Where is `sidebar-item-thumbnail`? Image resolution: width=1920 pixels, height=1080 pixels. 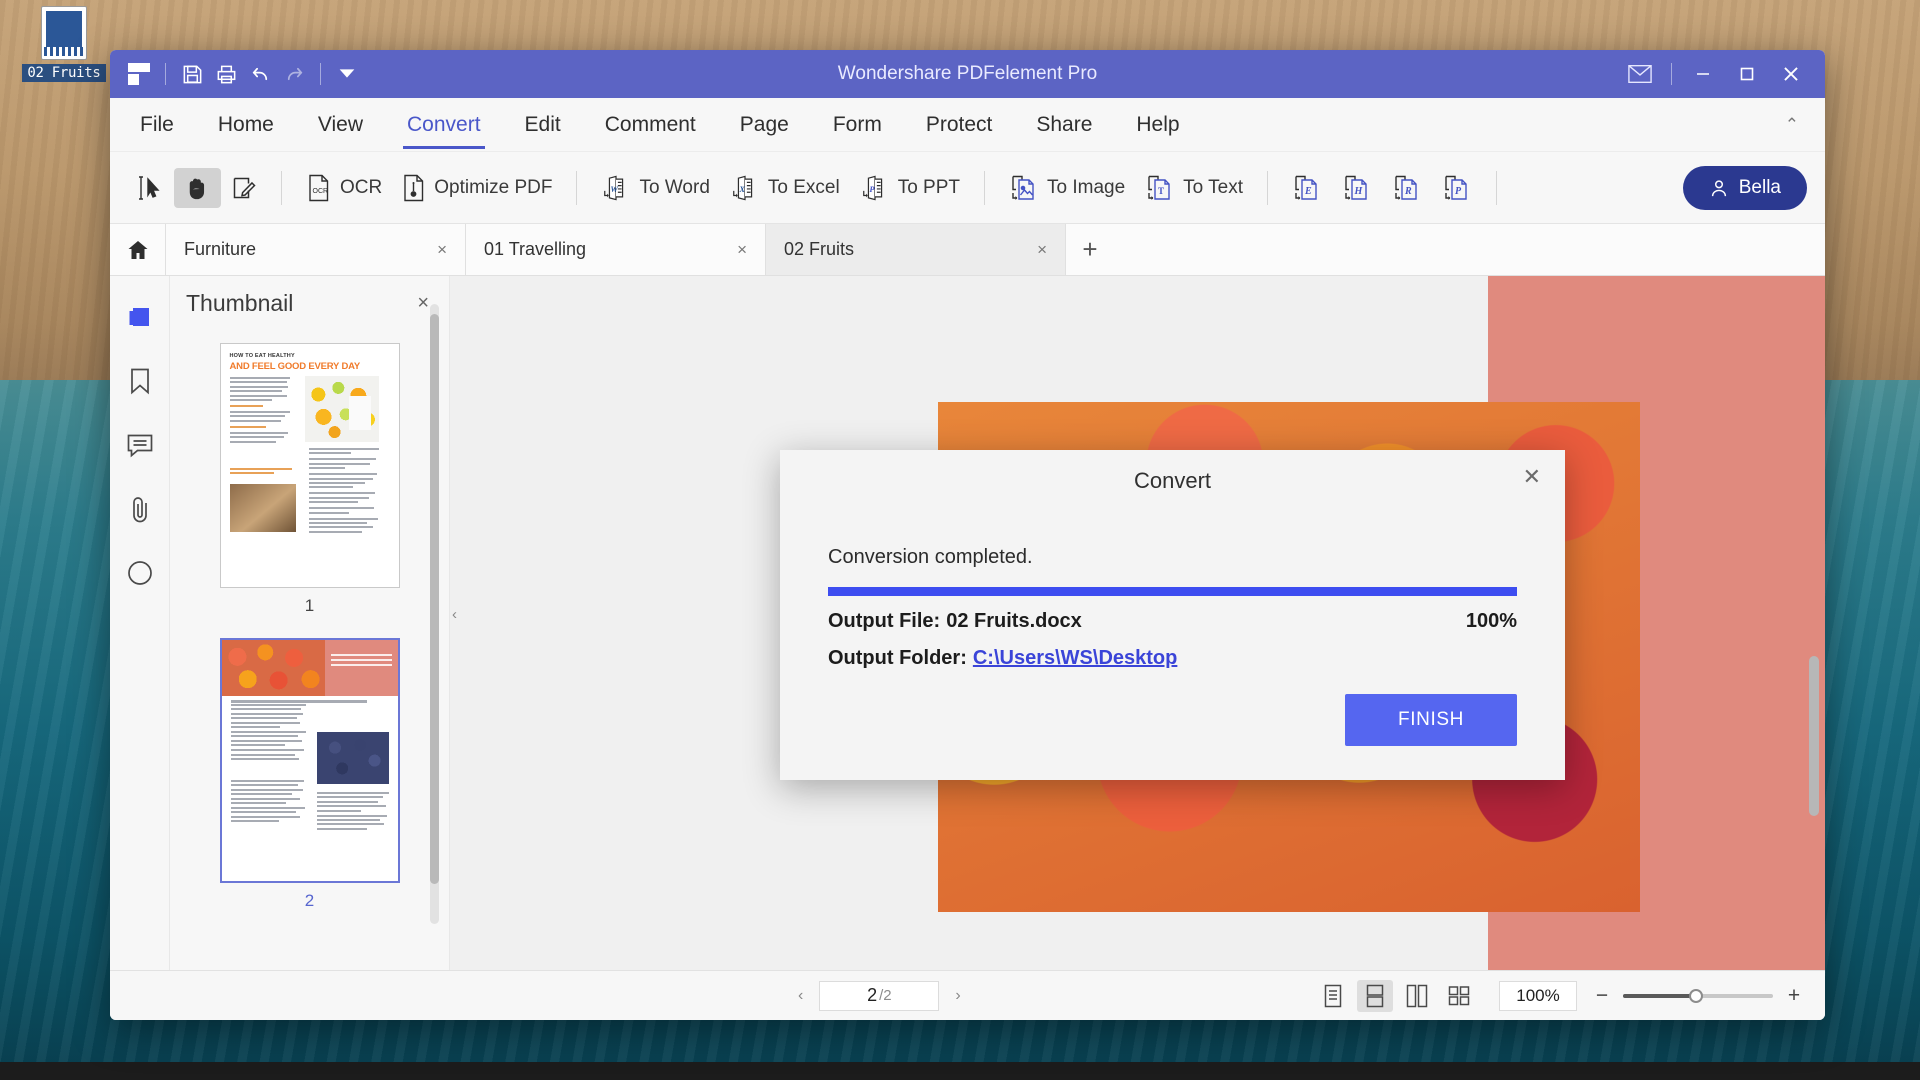
sidebar-item-thumbnail is located at coordinates (140, 317).